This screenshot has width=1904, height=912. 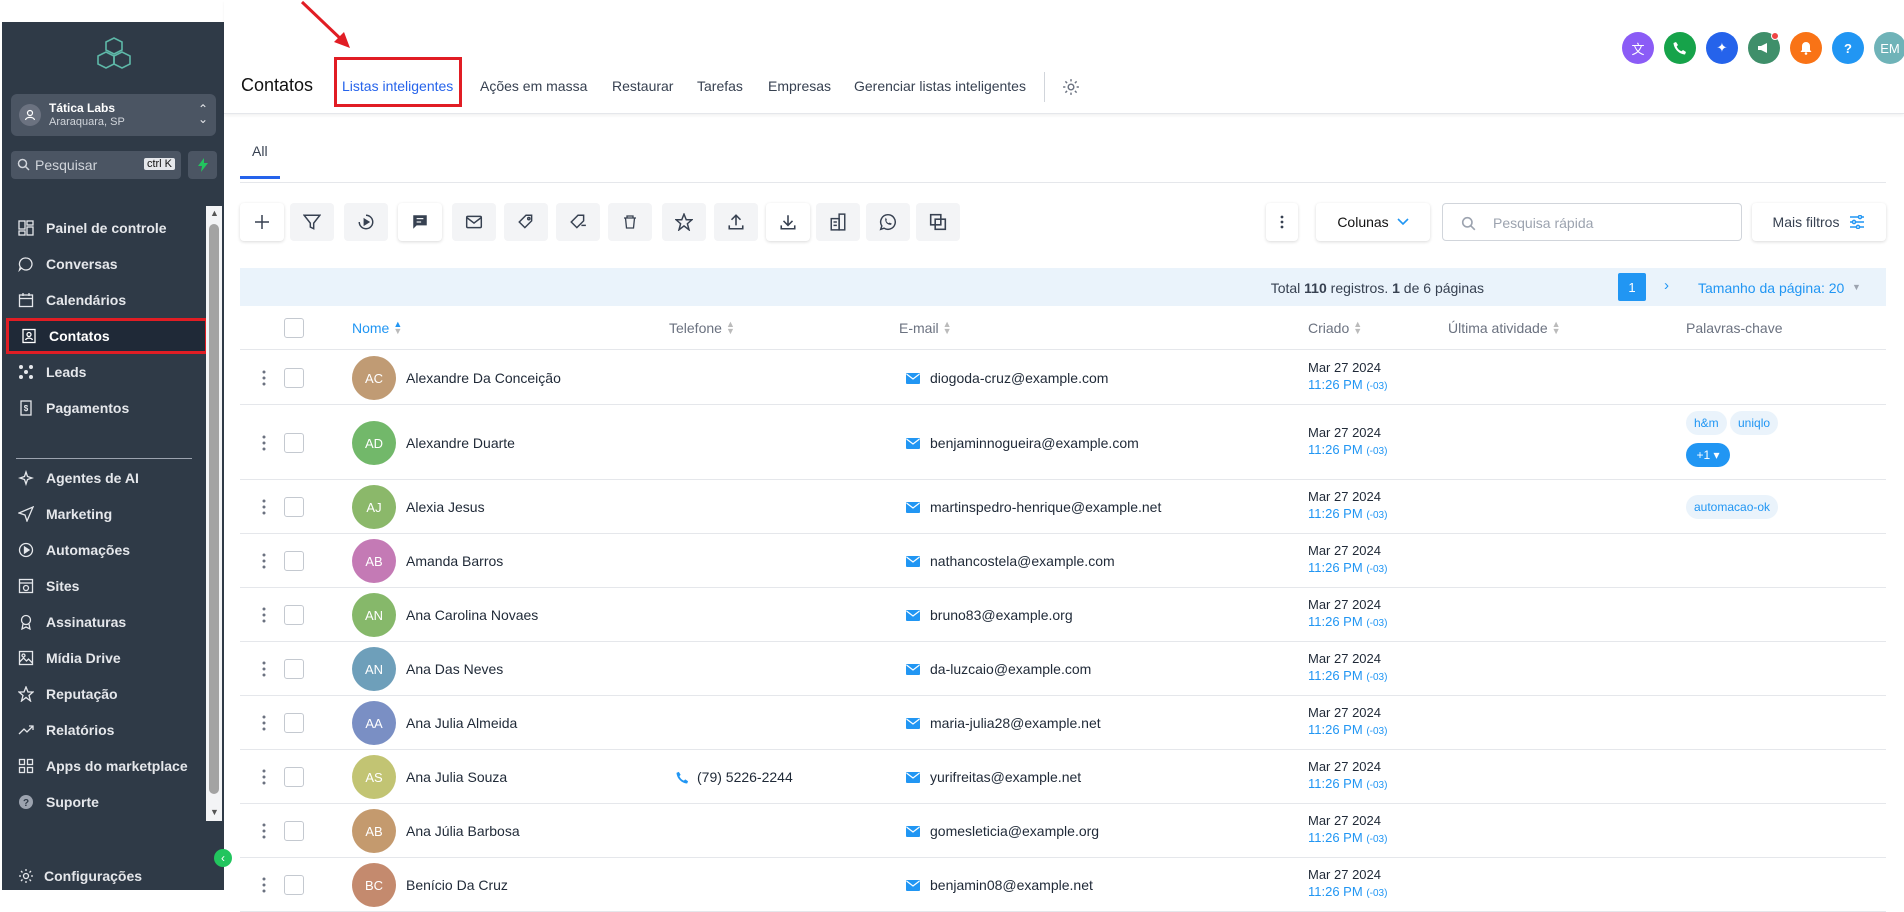 What do you see at coordinates (998, 669) in the screenshot?
I see `contact-email: da-luzcaio@example.com` at bounding box center [998, 669].